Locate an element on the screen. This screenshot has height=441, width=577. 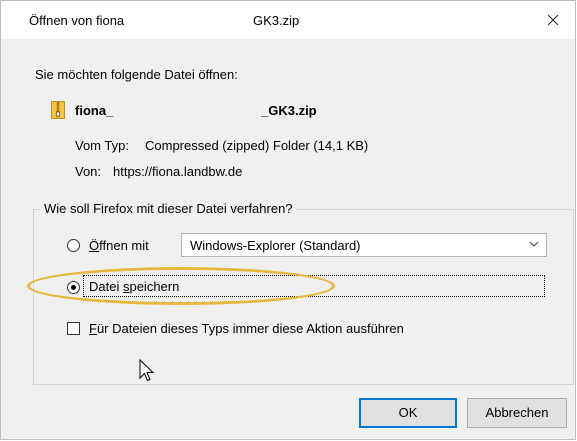
file-source-value: https://fiona.landbw.de is located at coordinates (178, 171).